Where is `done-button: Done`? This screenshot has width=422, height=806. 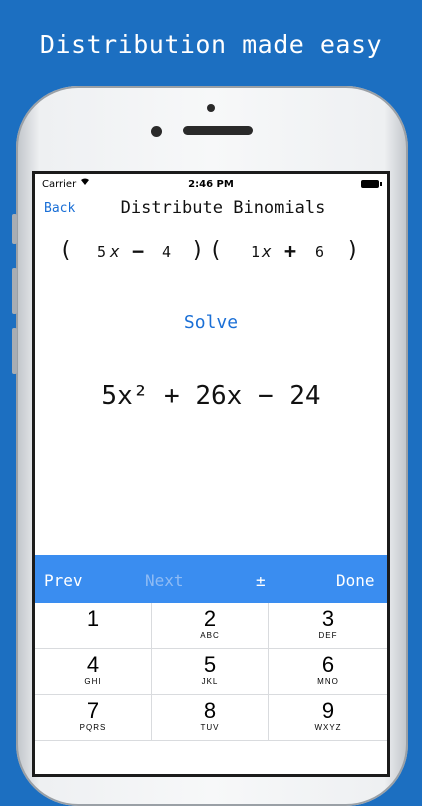
done-button: Done is located at coordinates (355, 580).